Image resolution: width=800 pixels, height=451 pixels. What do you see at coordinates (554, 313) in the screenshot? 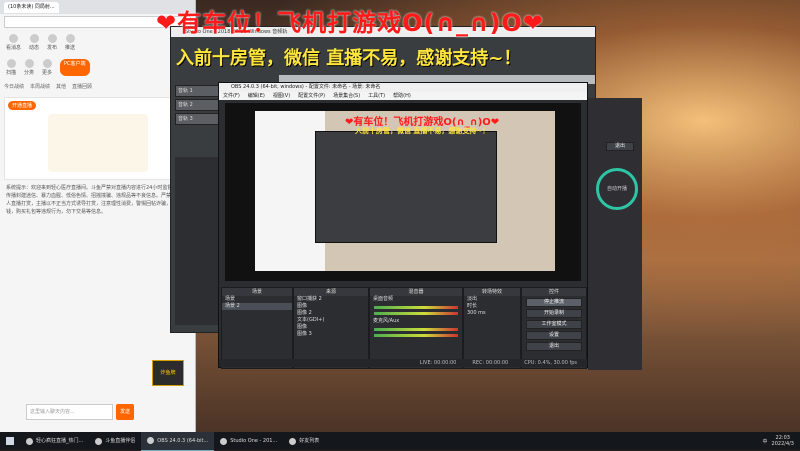
I see `start-recording-button: 开始录制` at bounding box center [554, 313].